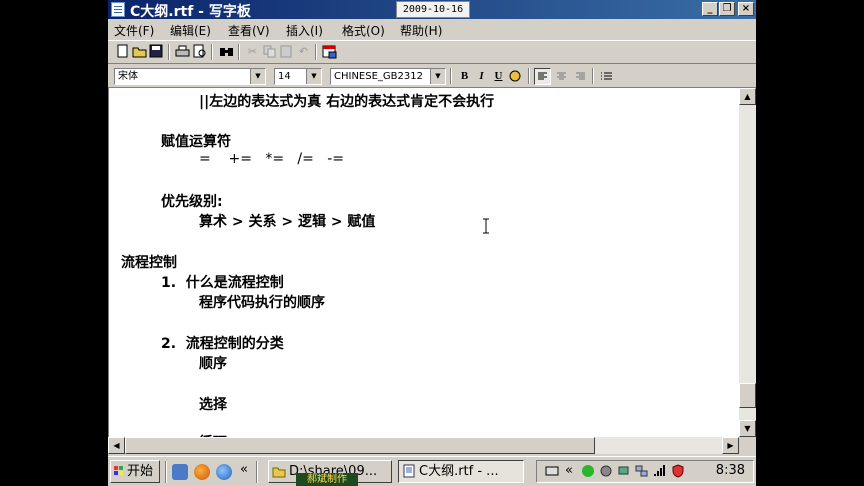 The width and height of the screenshot is (864, 486). I want to click on menu-bar: 文件(F) 编辑(E) 查看(V) 插入(I) 格式(O) 帮助(H), so click(432, 29).